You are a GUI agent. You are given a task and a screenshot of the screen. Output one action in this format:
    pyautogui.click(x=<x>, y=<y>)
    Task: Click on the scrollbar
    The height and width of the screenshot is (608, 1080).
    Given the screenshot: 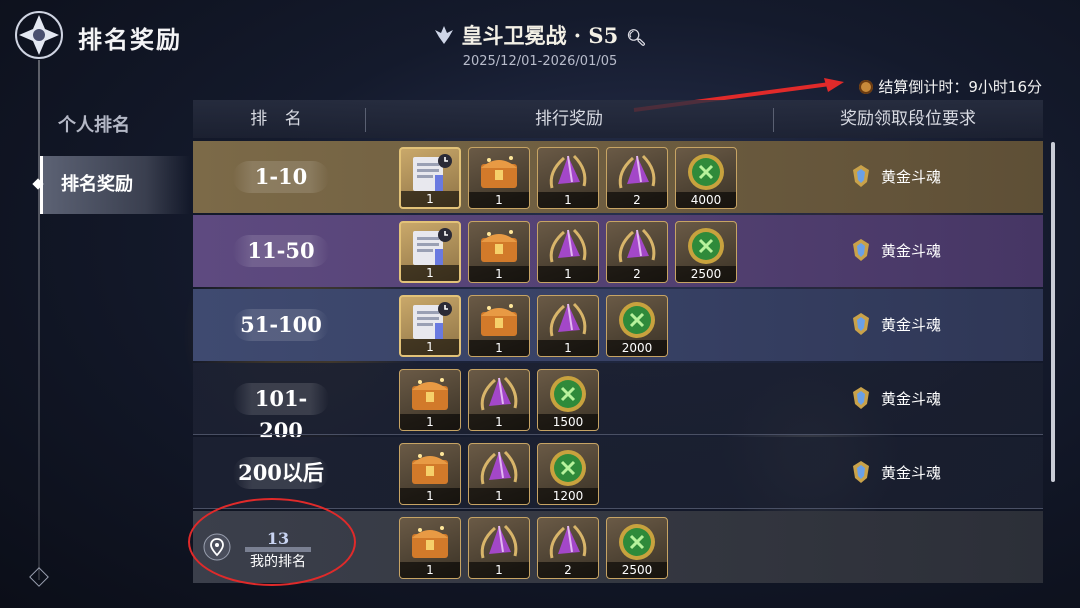 What is the action you would take?
    pyautogui.click(x=1053, y=312)
    